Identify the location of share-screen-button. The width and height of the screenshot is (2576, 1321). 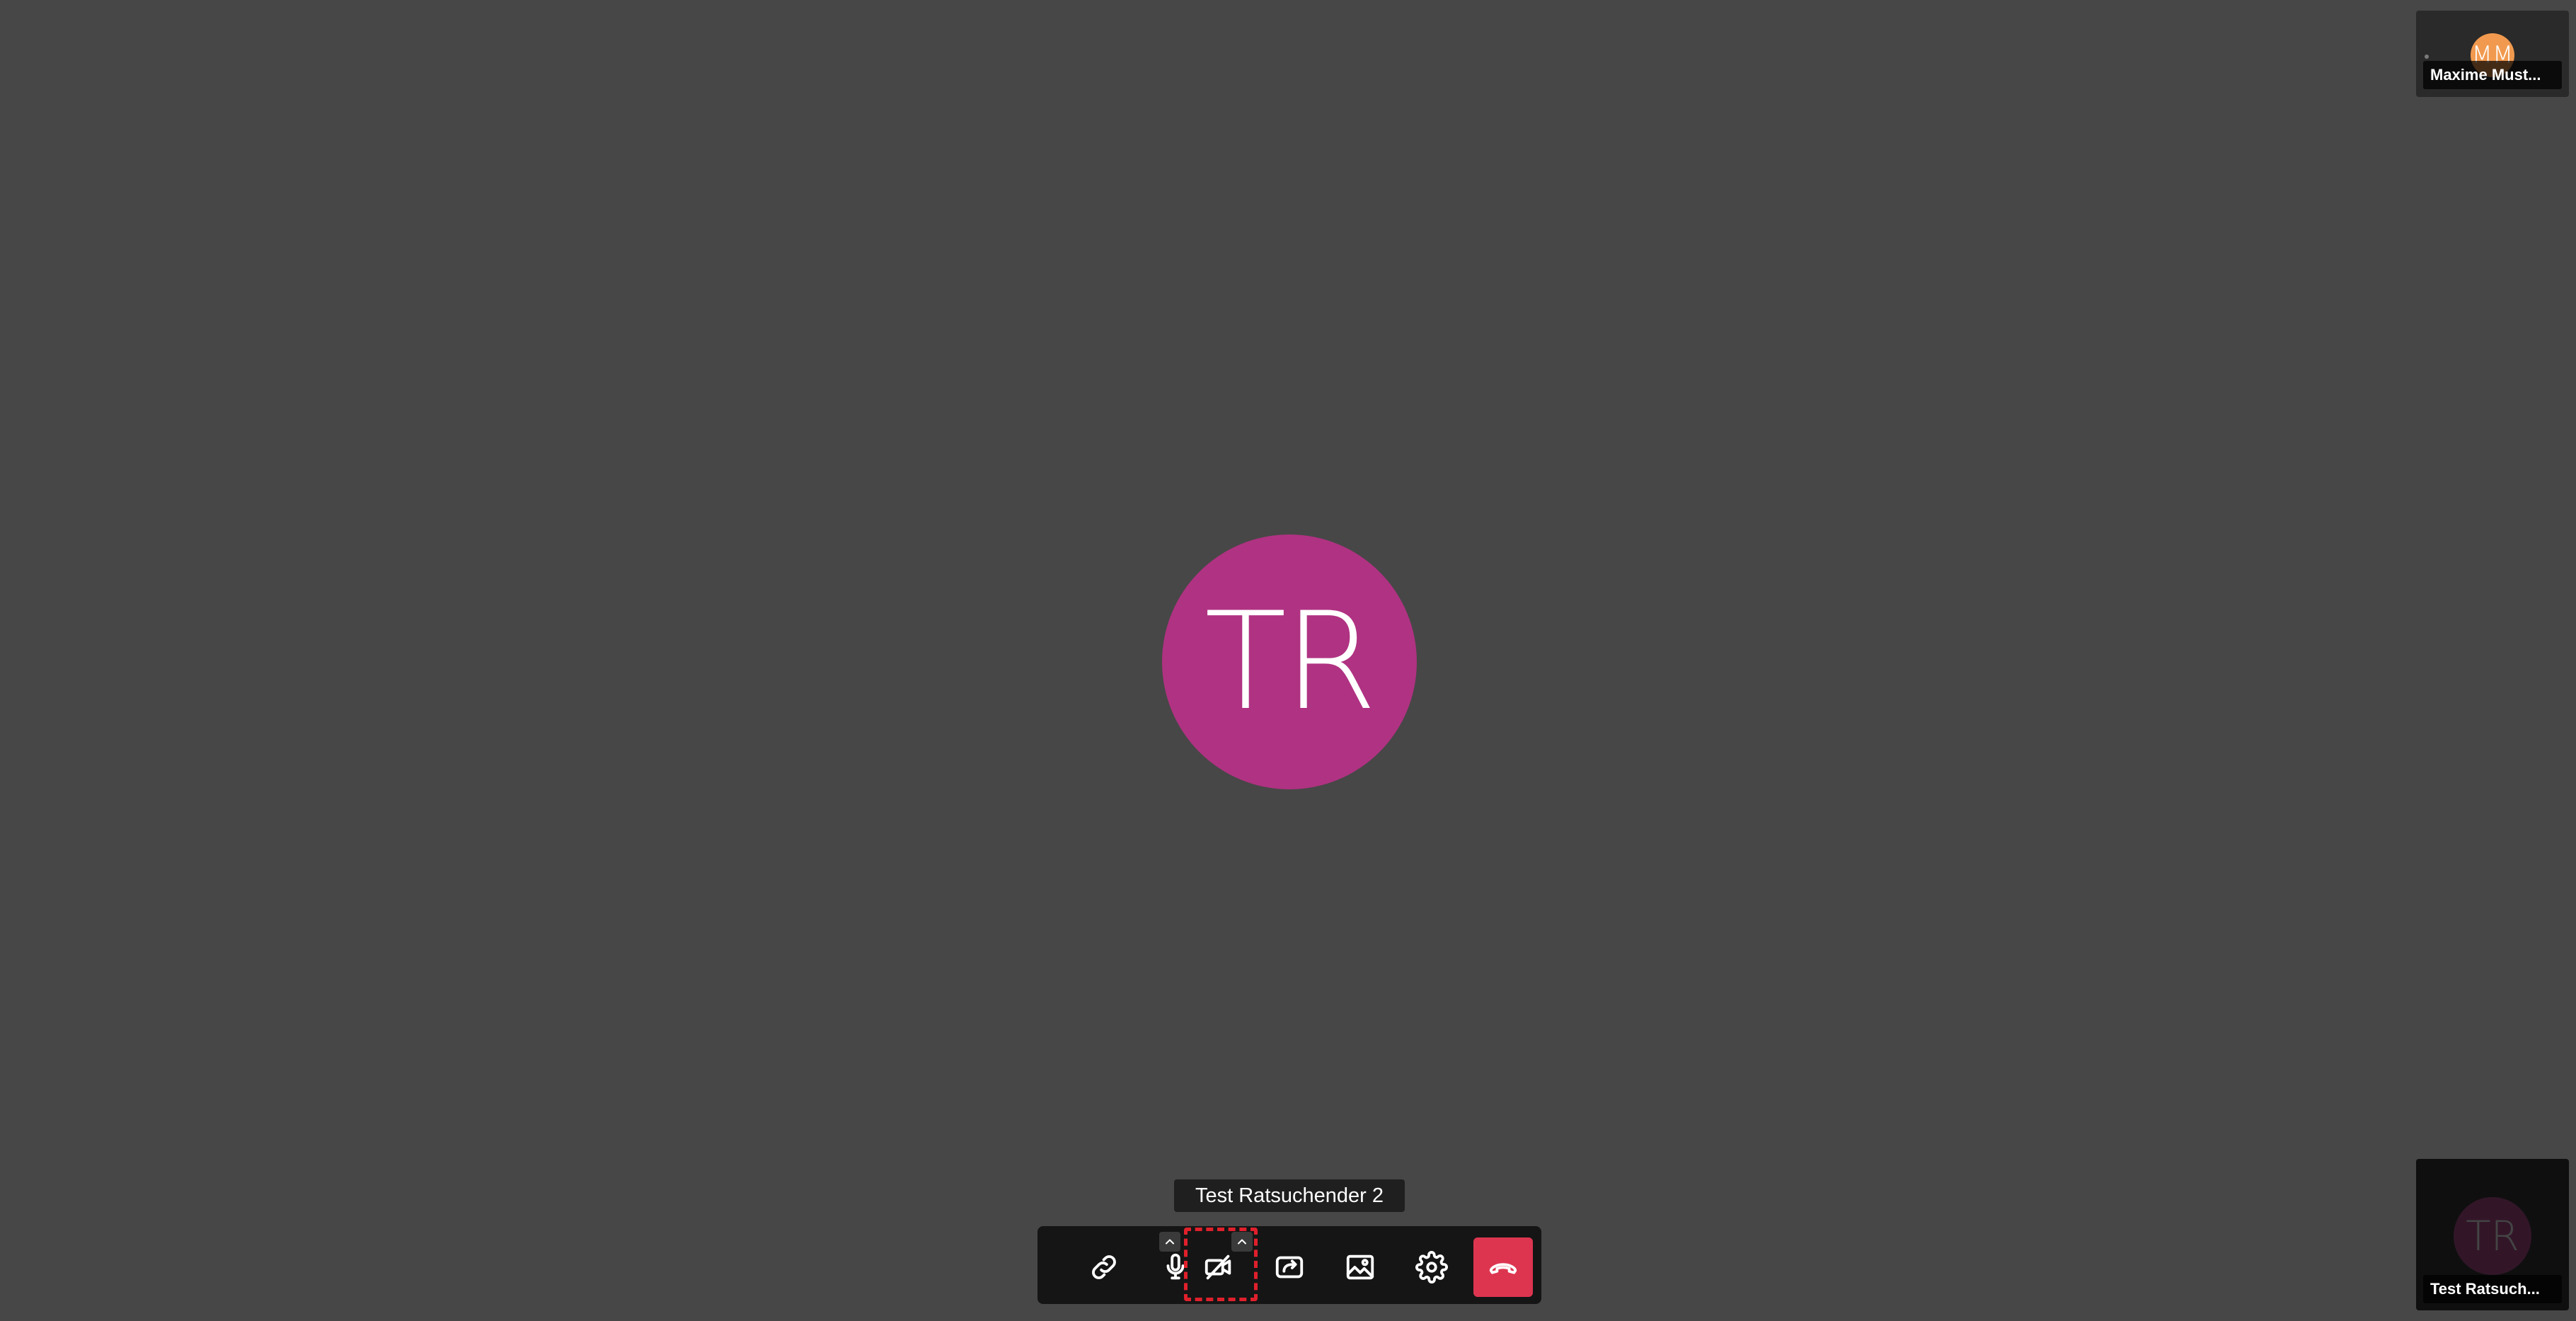
(1290, 1267).